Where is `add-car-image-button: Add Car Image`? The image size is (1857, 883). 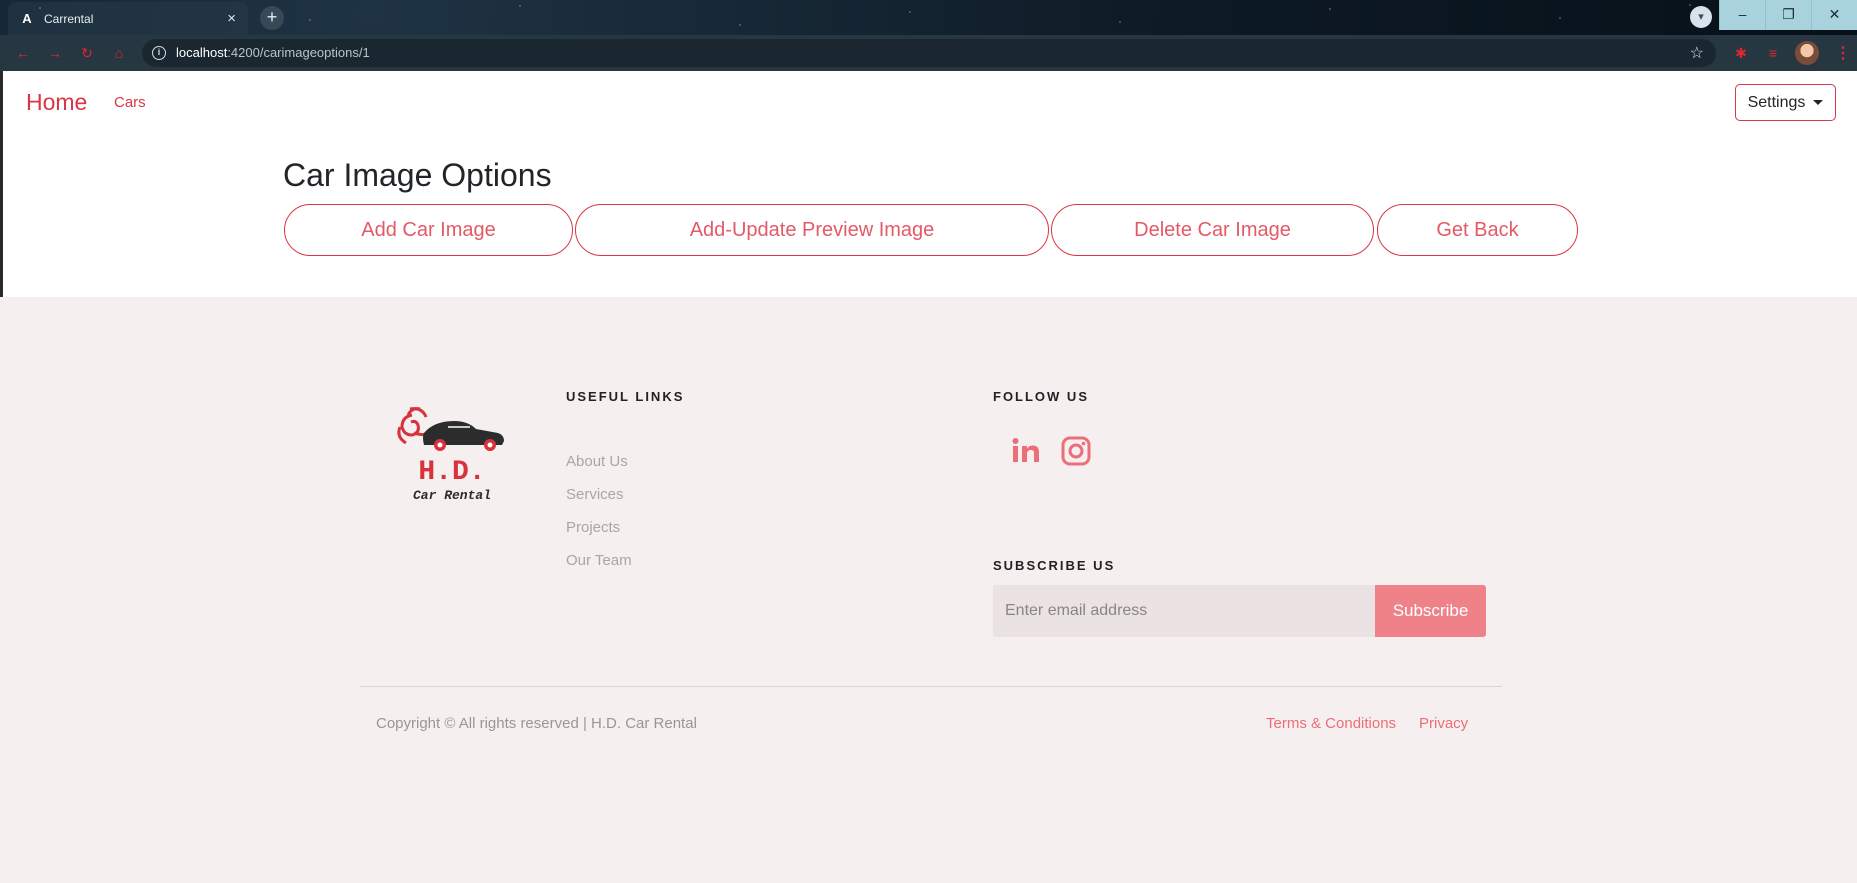
add-car-image-button: Add Car Image is located at coordinates (428, 230).